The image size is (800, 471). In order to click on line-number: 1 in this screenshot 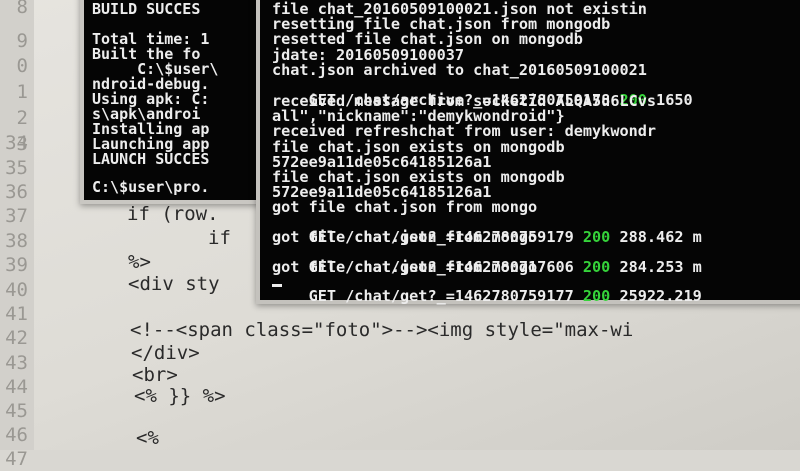, I will do `click(22, 92)`.